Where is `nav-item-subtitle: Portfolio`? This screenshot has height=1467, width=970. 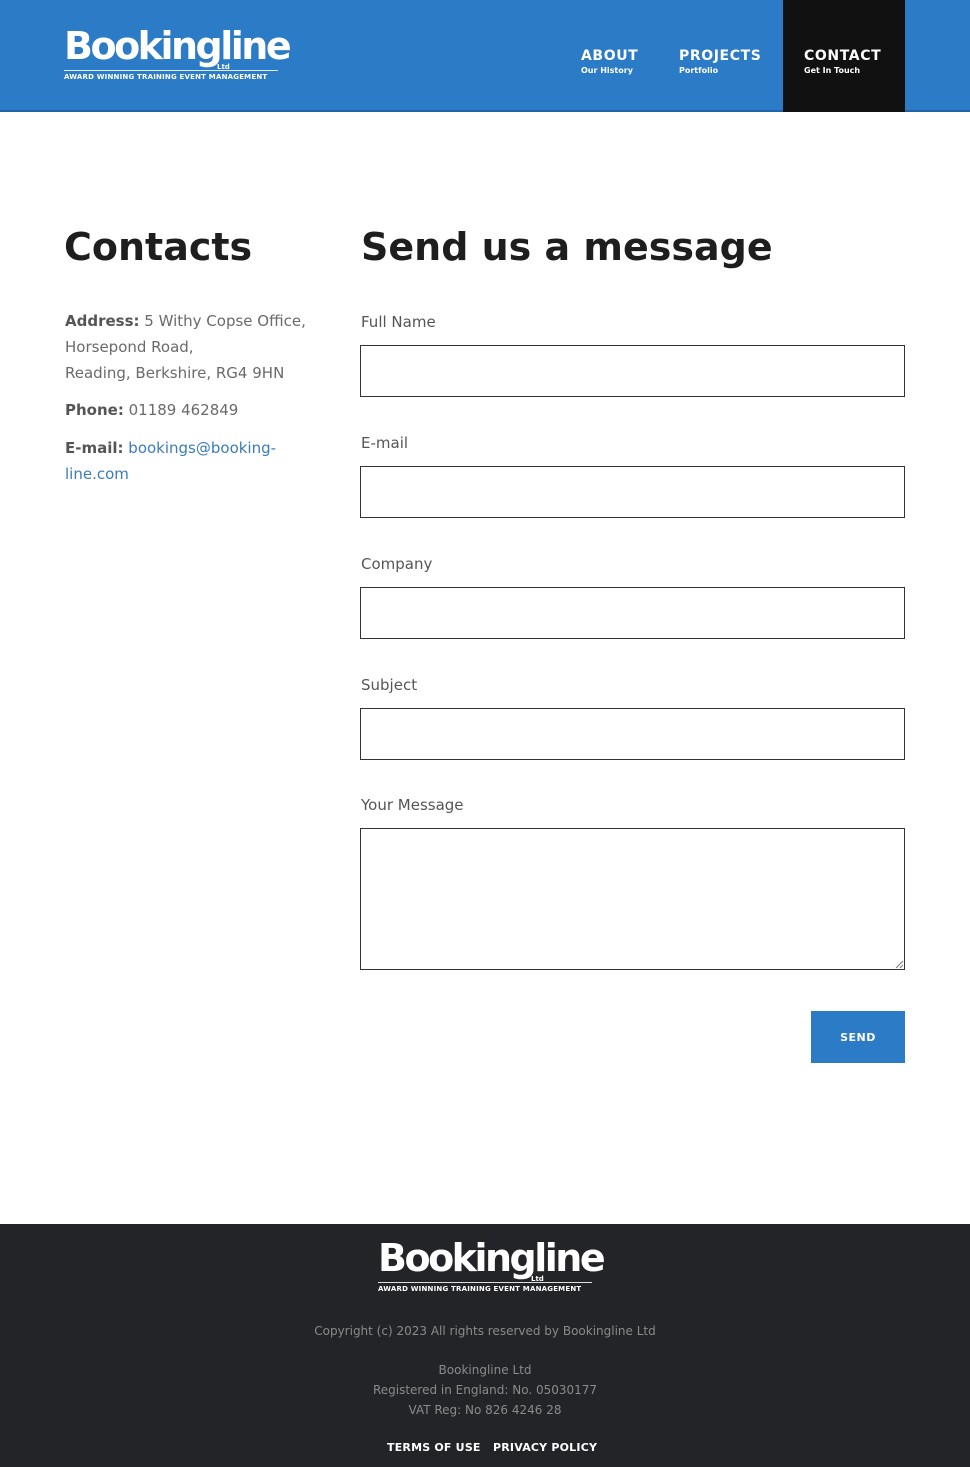 nav-item-subtitle: Portfolio is located at coordinates (699, 70).